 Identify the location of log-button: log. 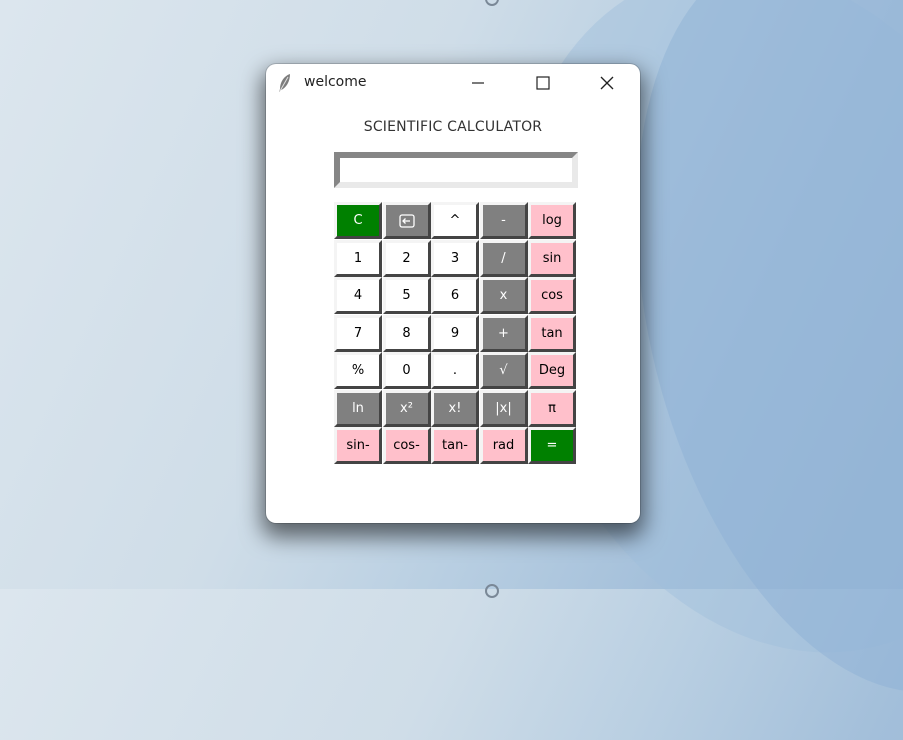
(552, 220).